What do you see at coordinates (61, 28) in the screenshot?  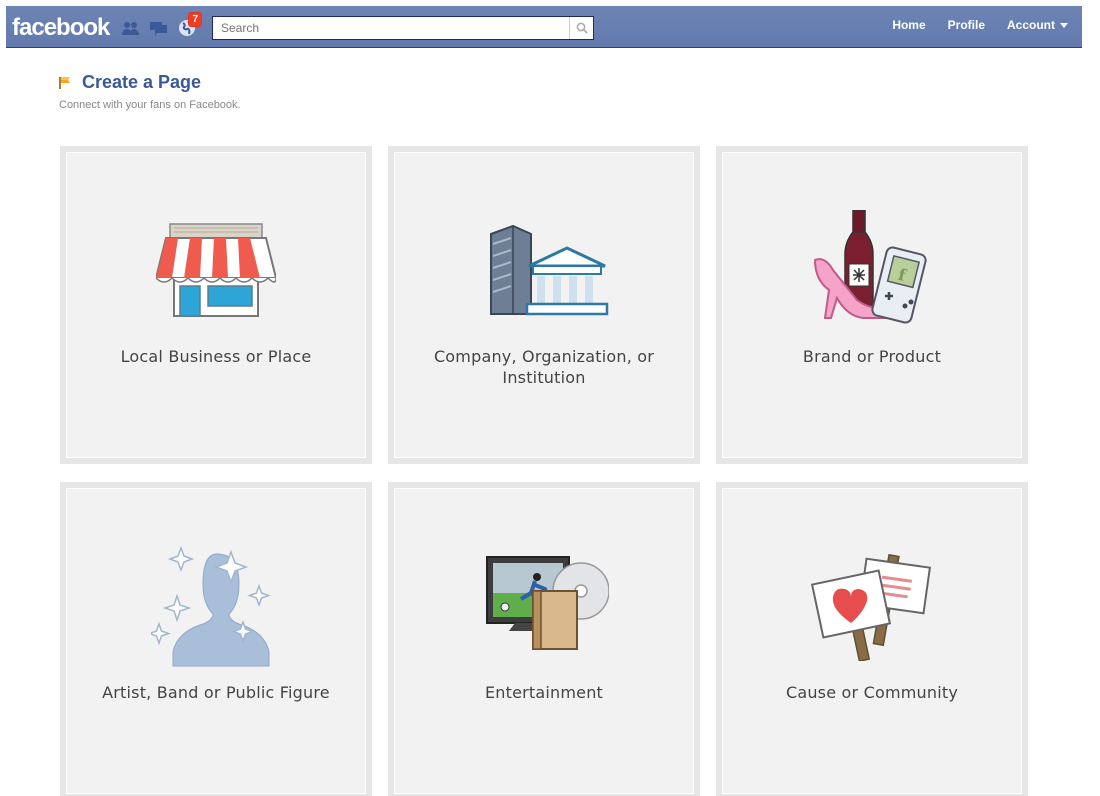 I see `facebook-logo: facebook` at bounding box center [61, 28].